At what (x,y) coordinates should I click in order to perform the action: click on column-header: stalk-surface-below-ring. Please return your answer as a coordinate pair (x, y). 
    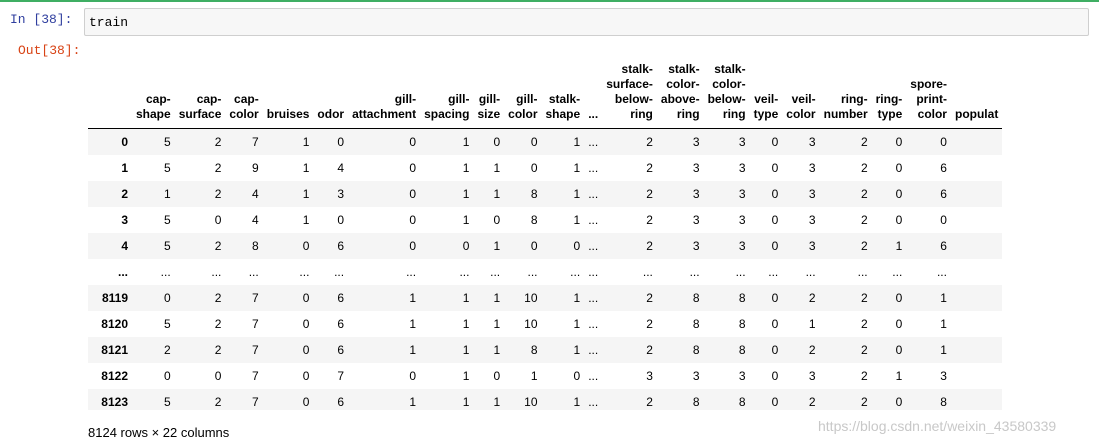
    Looking at the image, I should click on (629, 93).